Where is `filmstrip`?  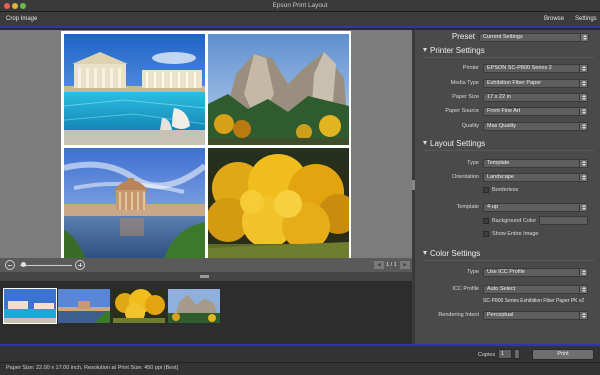
filmstrip is located at coordinates (206, 312).